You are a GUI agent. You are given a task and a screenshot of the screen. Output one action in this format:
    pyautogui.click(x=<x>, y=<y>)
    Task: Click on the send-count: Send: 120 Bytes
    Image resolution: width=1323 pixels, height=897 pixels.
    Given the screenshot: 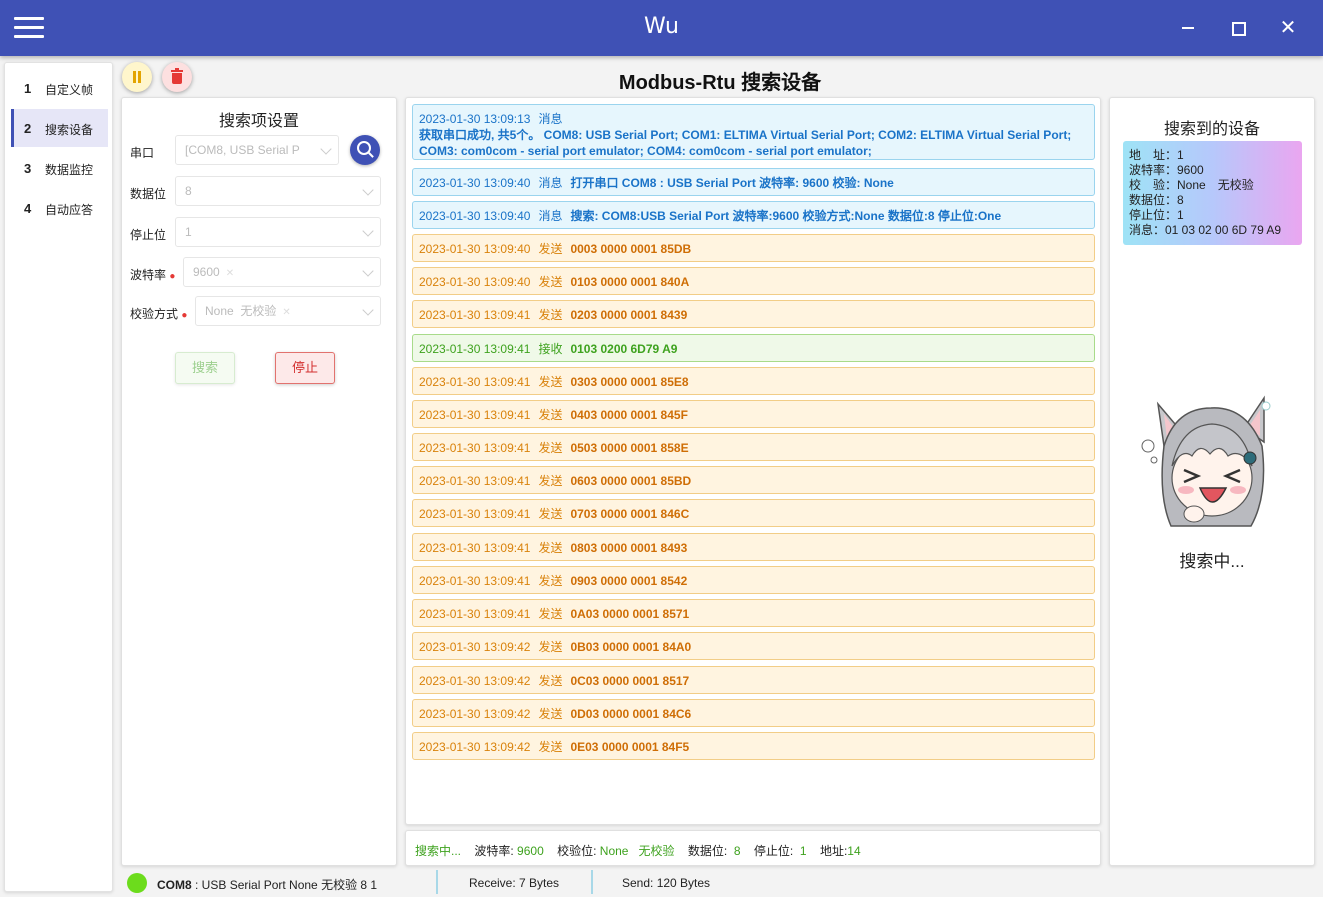 What is the action you would take?
    pyautogui.click(x=666, y=883)
    